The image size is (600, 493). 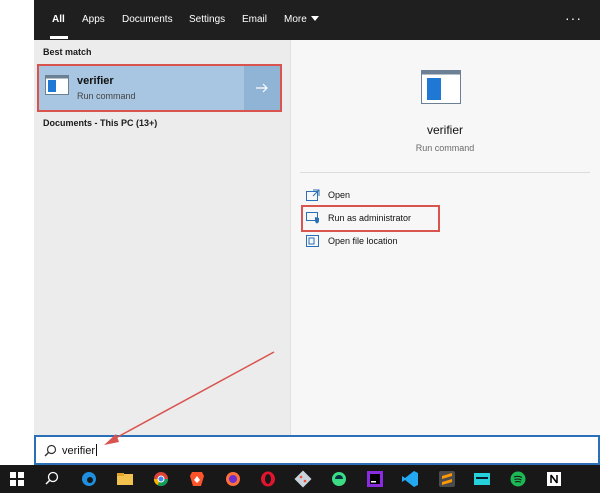 I want to click on tab-settings: Settings, so click(x=207, y=20).